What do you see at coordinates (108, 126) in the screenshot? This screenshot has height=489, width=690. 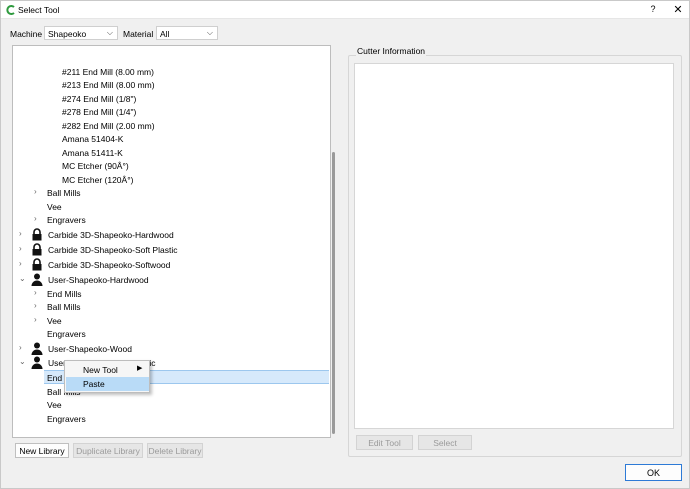 I see `tool-label: #282 End Mill (2.00 mm)` at bounding box center [108, 126].